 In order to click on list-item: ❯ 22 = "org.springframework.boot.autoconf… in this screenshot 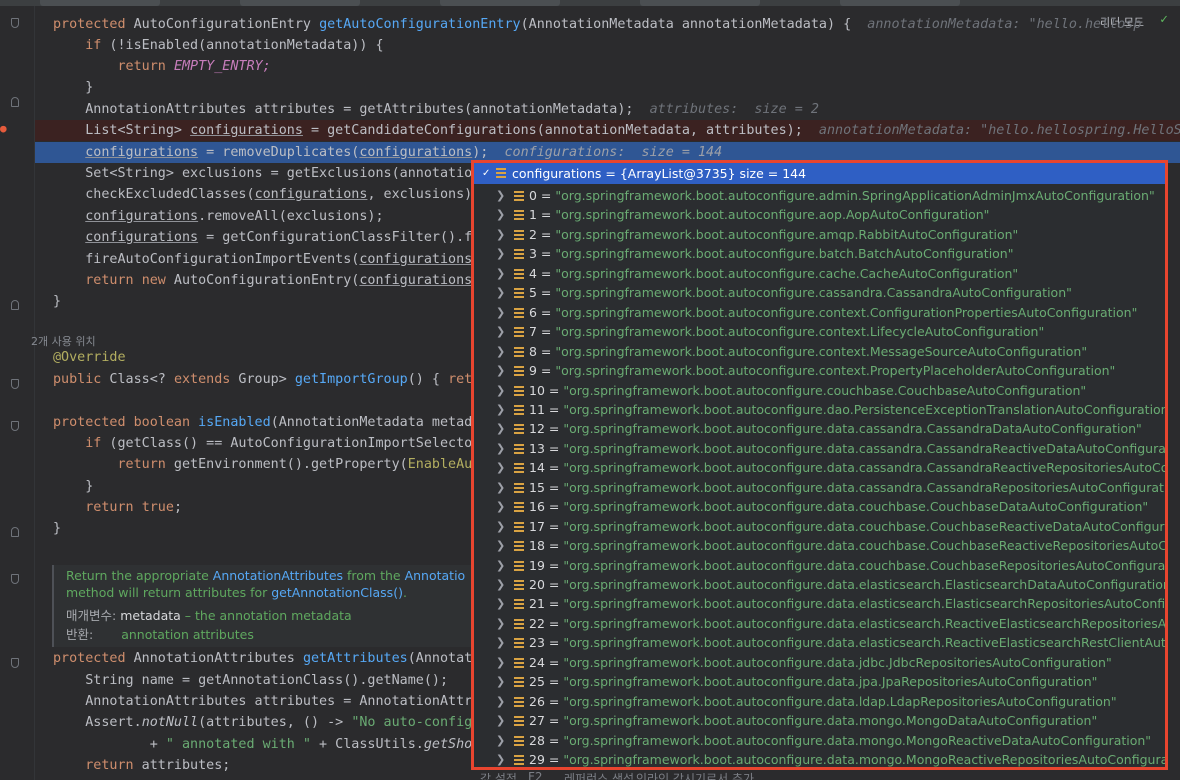, I will do `click(819, 624)`.